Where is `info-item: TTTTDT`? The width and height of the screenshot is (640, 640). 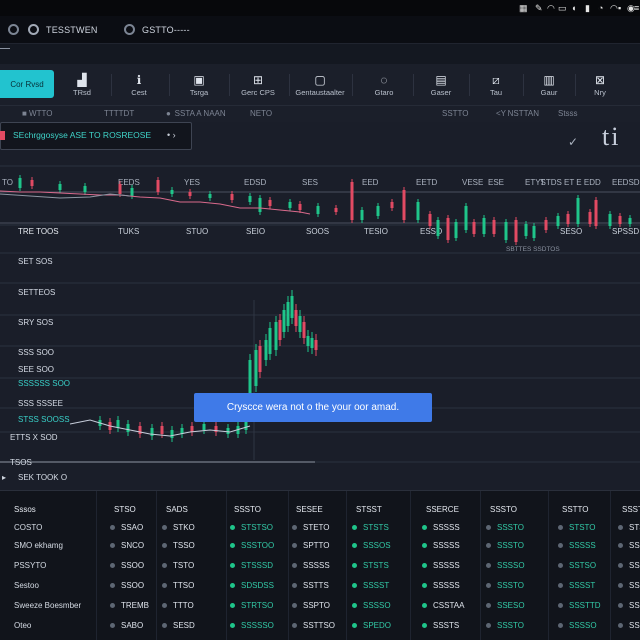 info-item: TTTTDT is located at coordinates (119, 113).